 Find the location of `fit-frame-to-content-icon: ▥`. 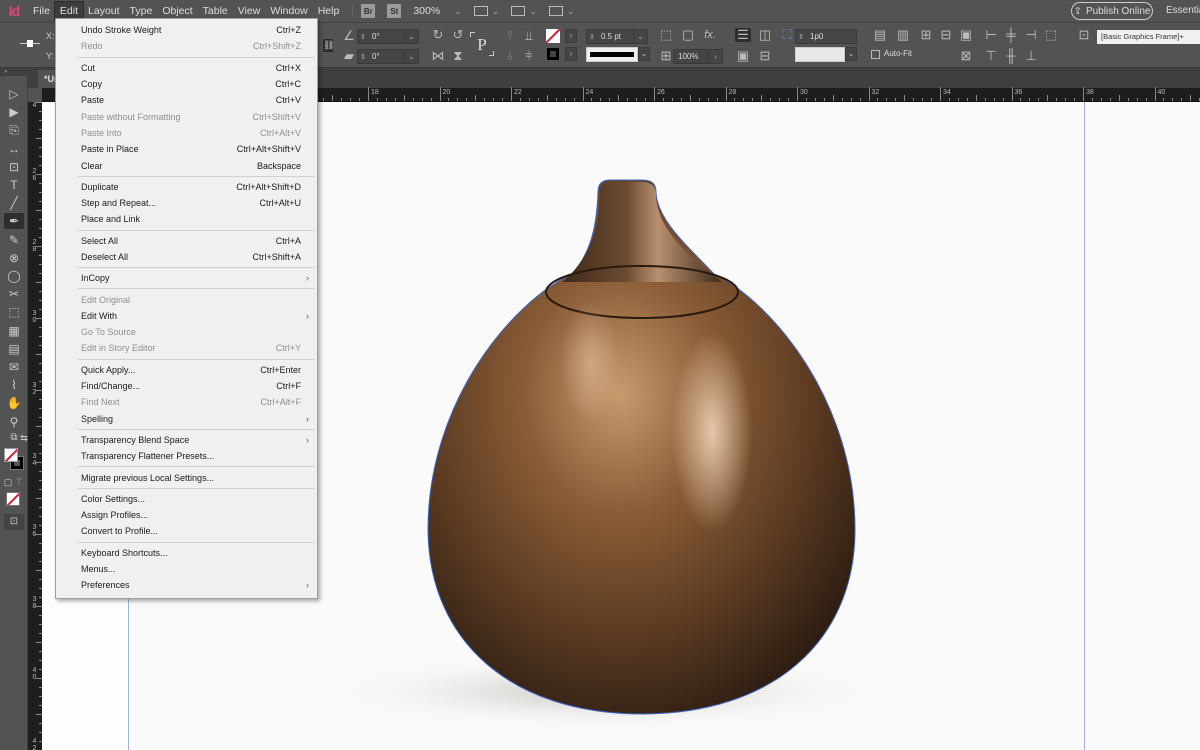

fit-frame-to-content-icon: ▥ is located at coordinates (903, 35).